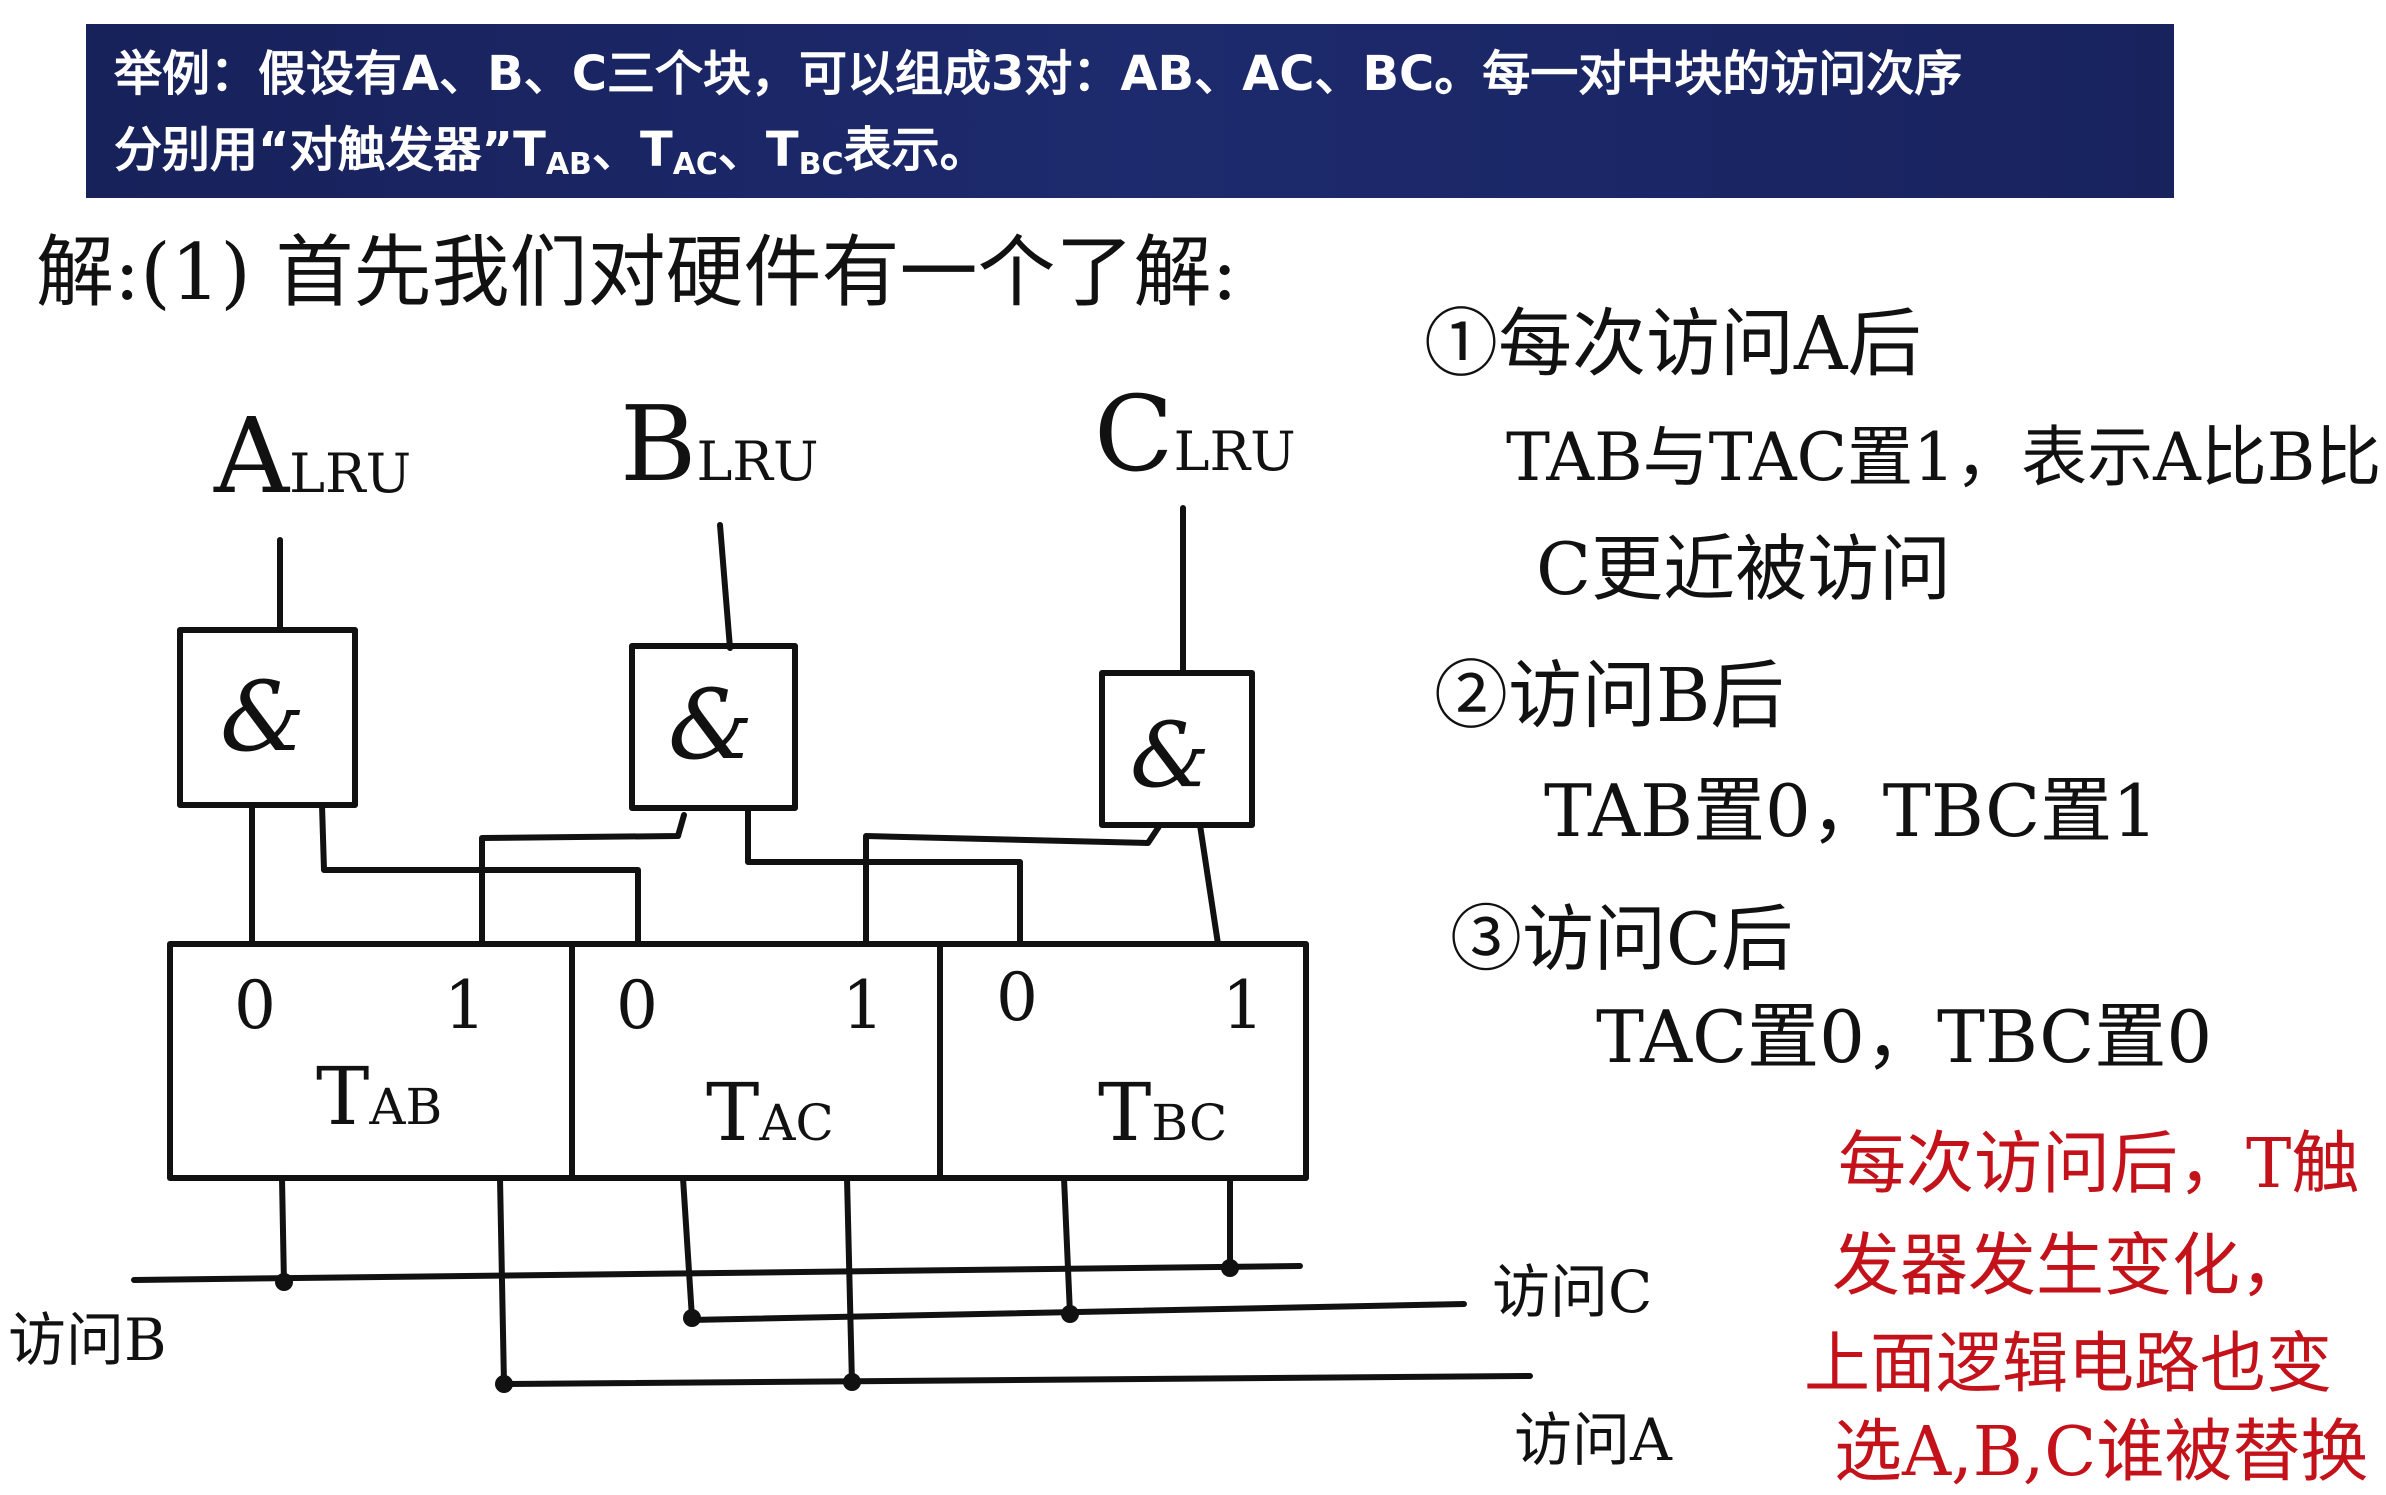 The height and width of the screenshot is (1495, 2386). Describe the element at coordinates (1013, 884) in the screenshot. I see `wire-gate-c-tac1` at that location.